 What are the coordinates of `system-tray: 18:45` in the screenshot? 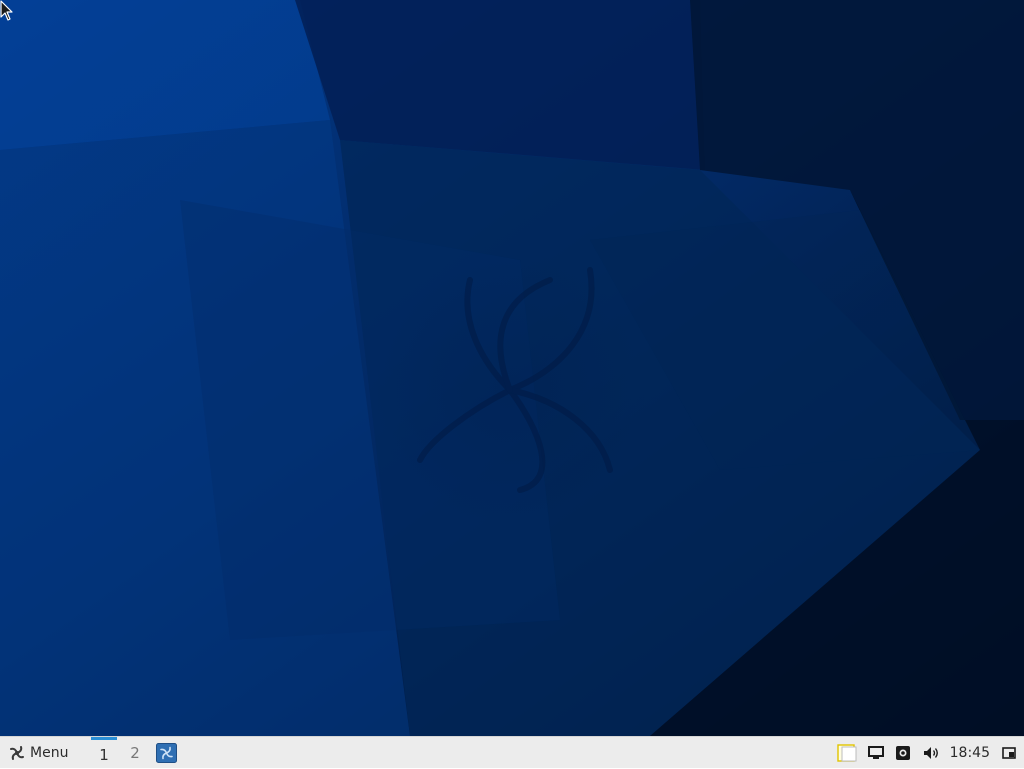 It's located at (929, 753).